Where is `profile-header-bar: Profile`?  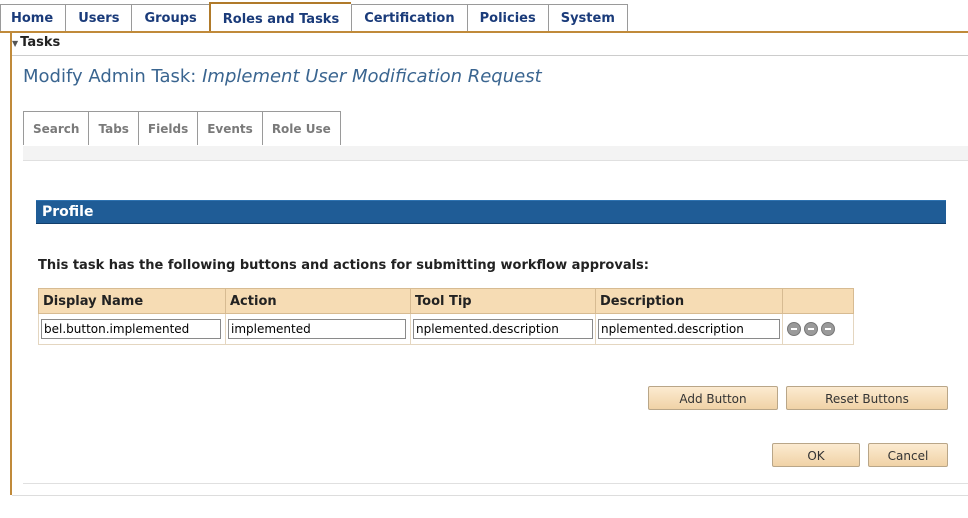
profile-header-bar: Profile is located at coordinates (491, 212).